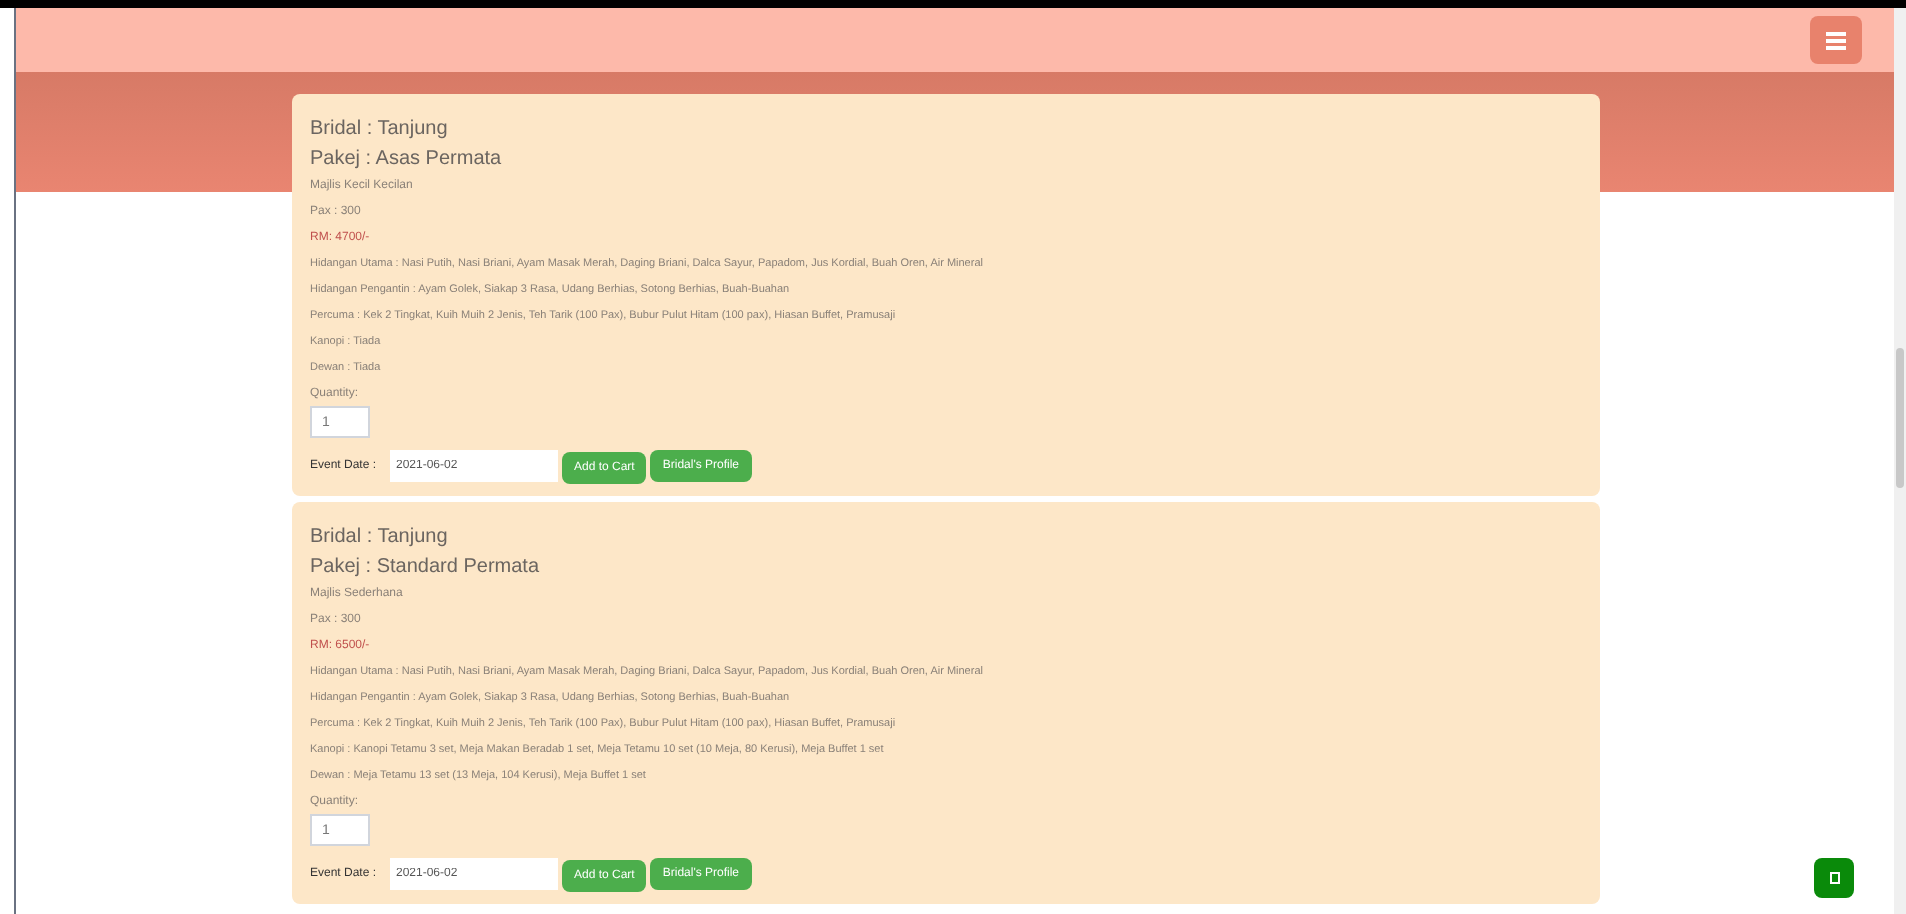  Describe the element at coordinates (426, 568) in the screenshot. I see `package-name: Pakej : Standard Permata` at that location.